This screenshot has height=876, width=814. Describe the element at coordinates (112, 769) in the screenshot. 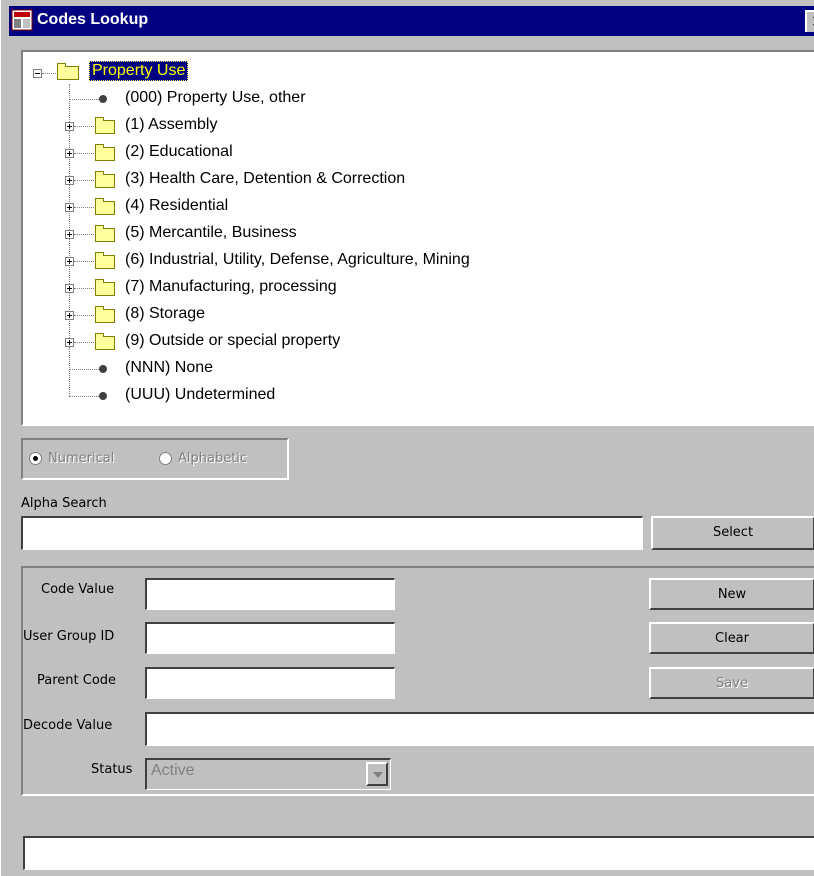

I see `status-label: Status` at that location.